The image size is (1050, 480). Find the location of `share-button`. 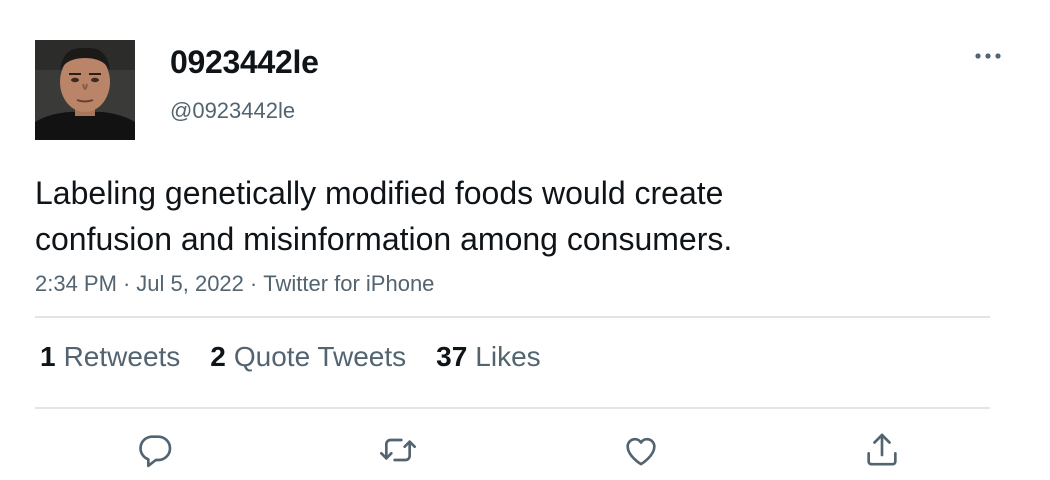

share-button is located at coordinates (882, 450).